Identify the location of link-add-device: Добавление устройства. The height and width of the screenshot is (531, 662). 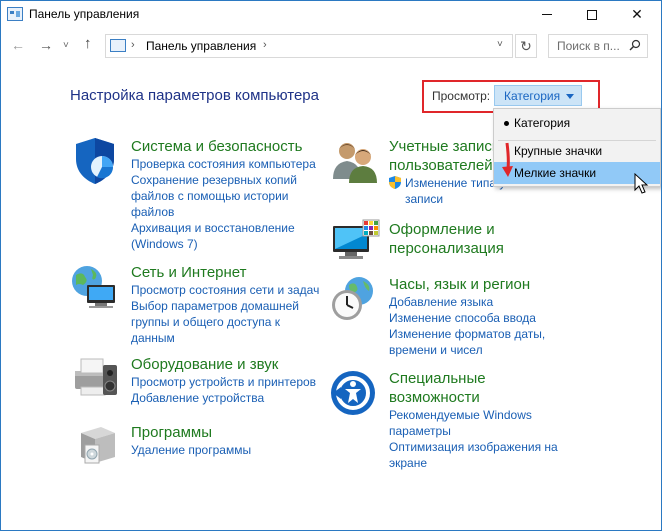
(223, 398).